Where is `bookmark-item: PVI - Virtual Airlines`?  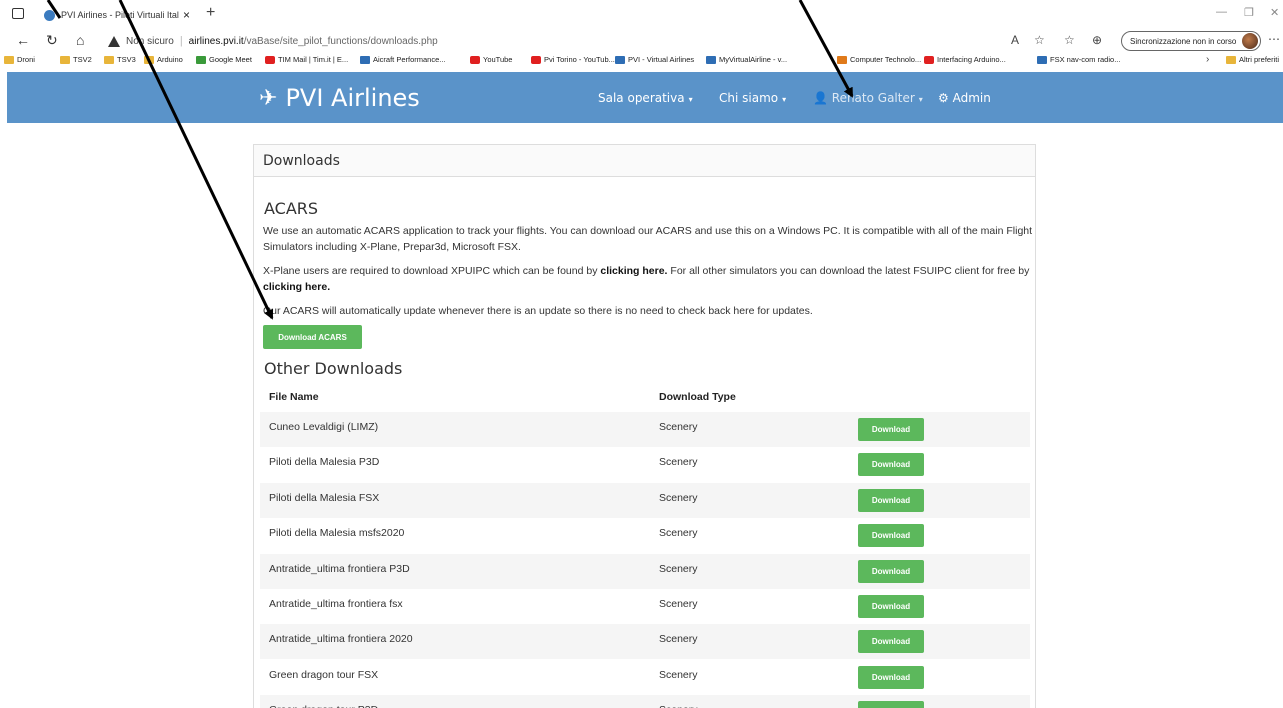 bookmark-item: PVI - Virtual Airlines is located at coordinates (654, 59).